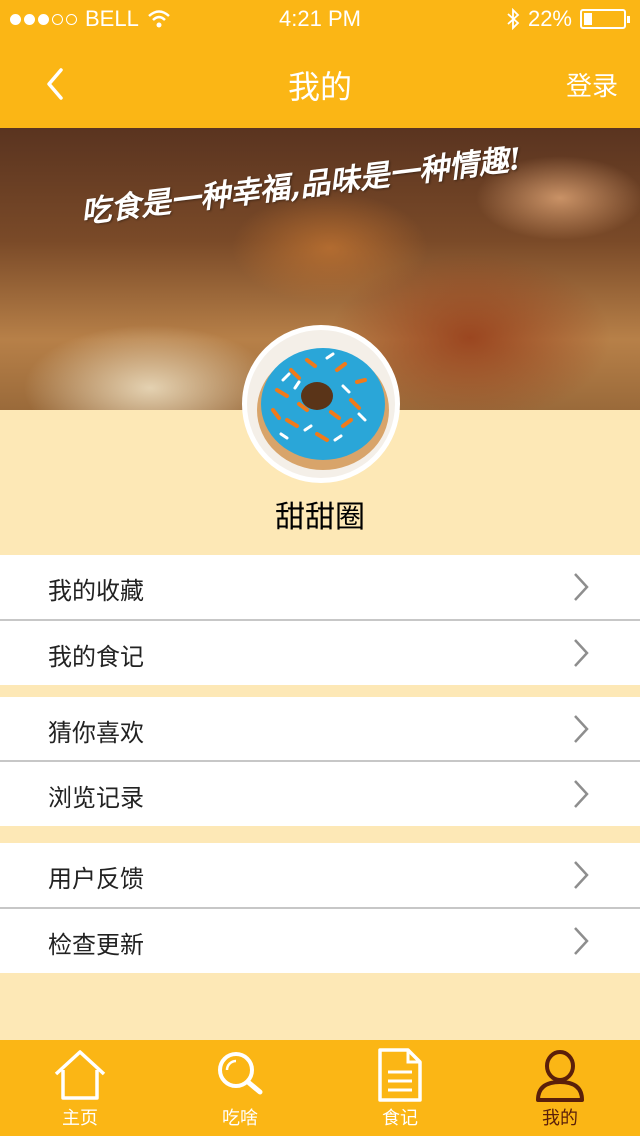  What do you see at coordinates (320, 794) in the screenshot?
I see `menu-item-history: 浏览记录` at bounding box center [320, 794].